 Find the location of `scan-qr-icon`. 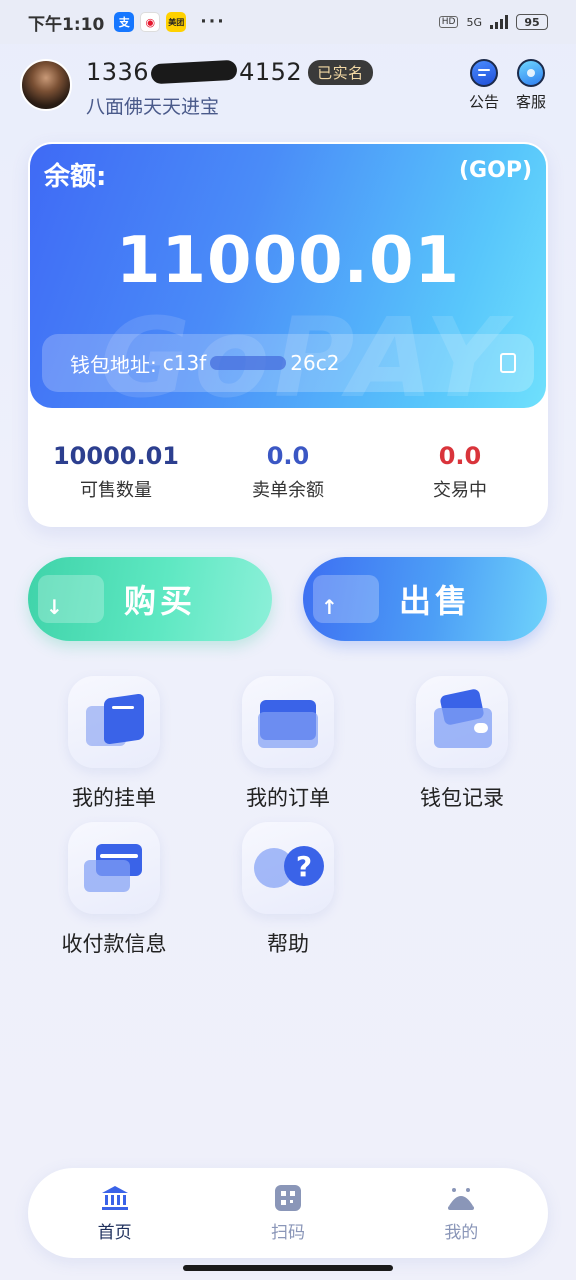

scan-qr-icon is located at coordinates (288, 1198).